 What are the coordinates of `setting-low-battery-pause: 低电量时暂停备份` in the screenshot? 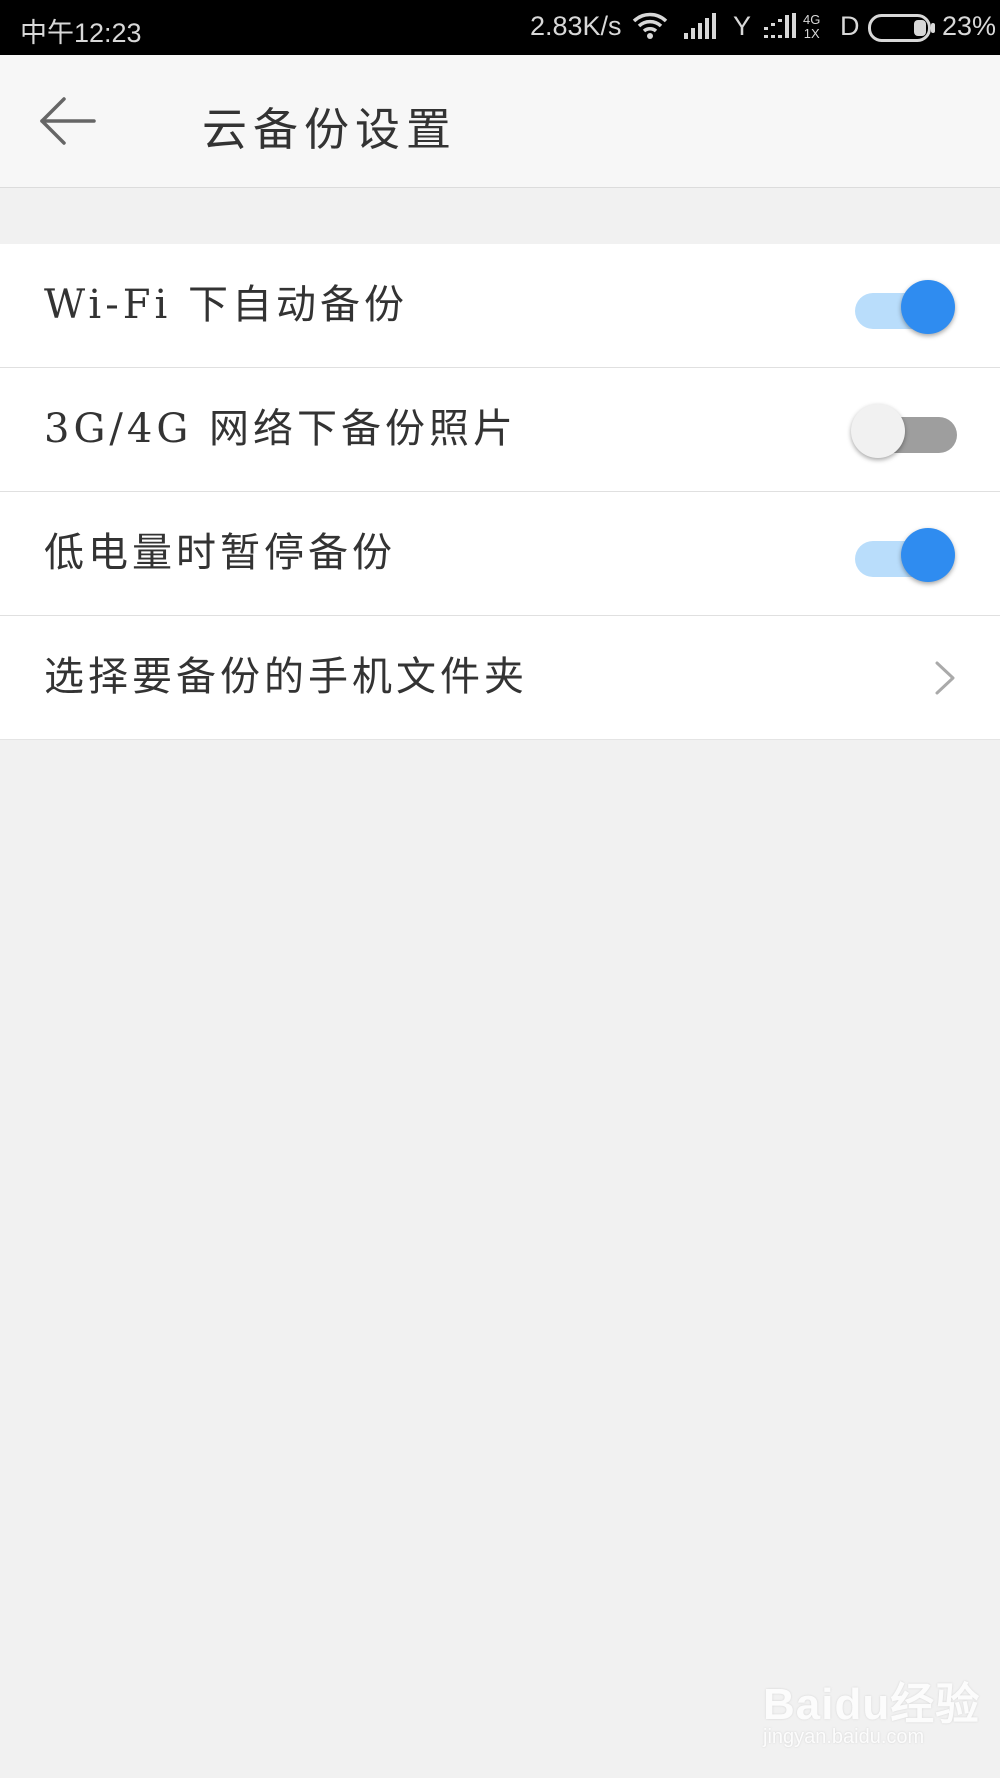 It's located at (500, 554).